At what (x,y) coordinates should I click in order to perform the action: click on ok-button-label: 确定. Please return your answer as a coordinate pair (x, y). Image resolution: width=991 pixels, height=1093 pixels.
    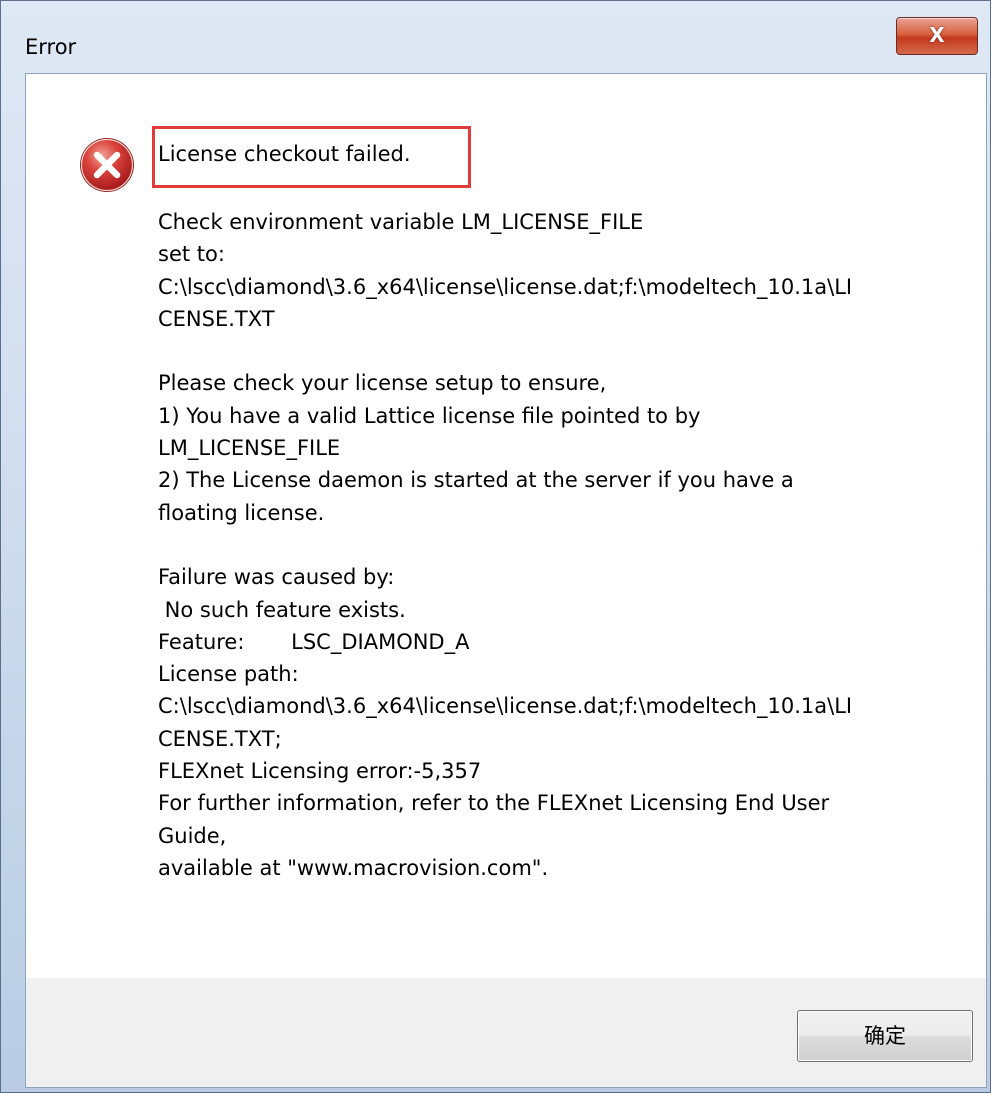
    Looking at the image, I should click on (885, 1036).